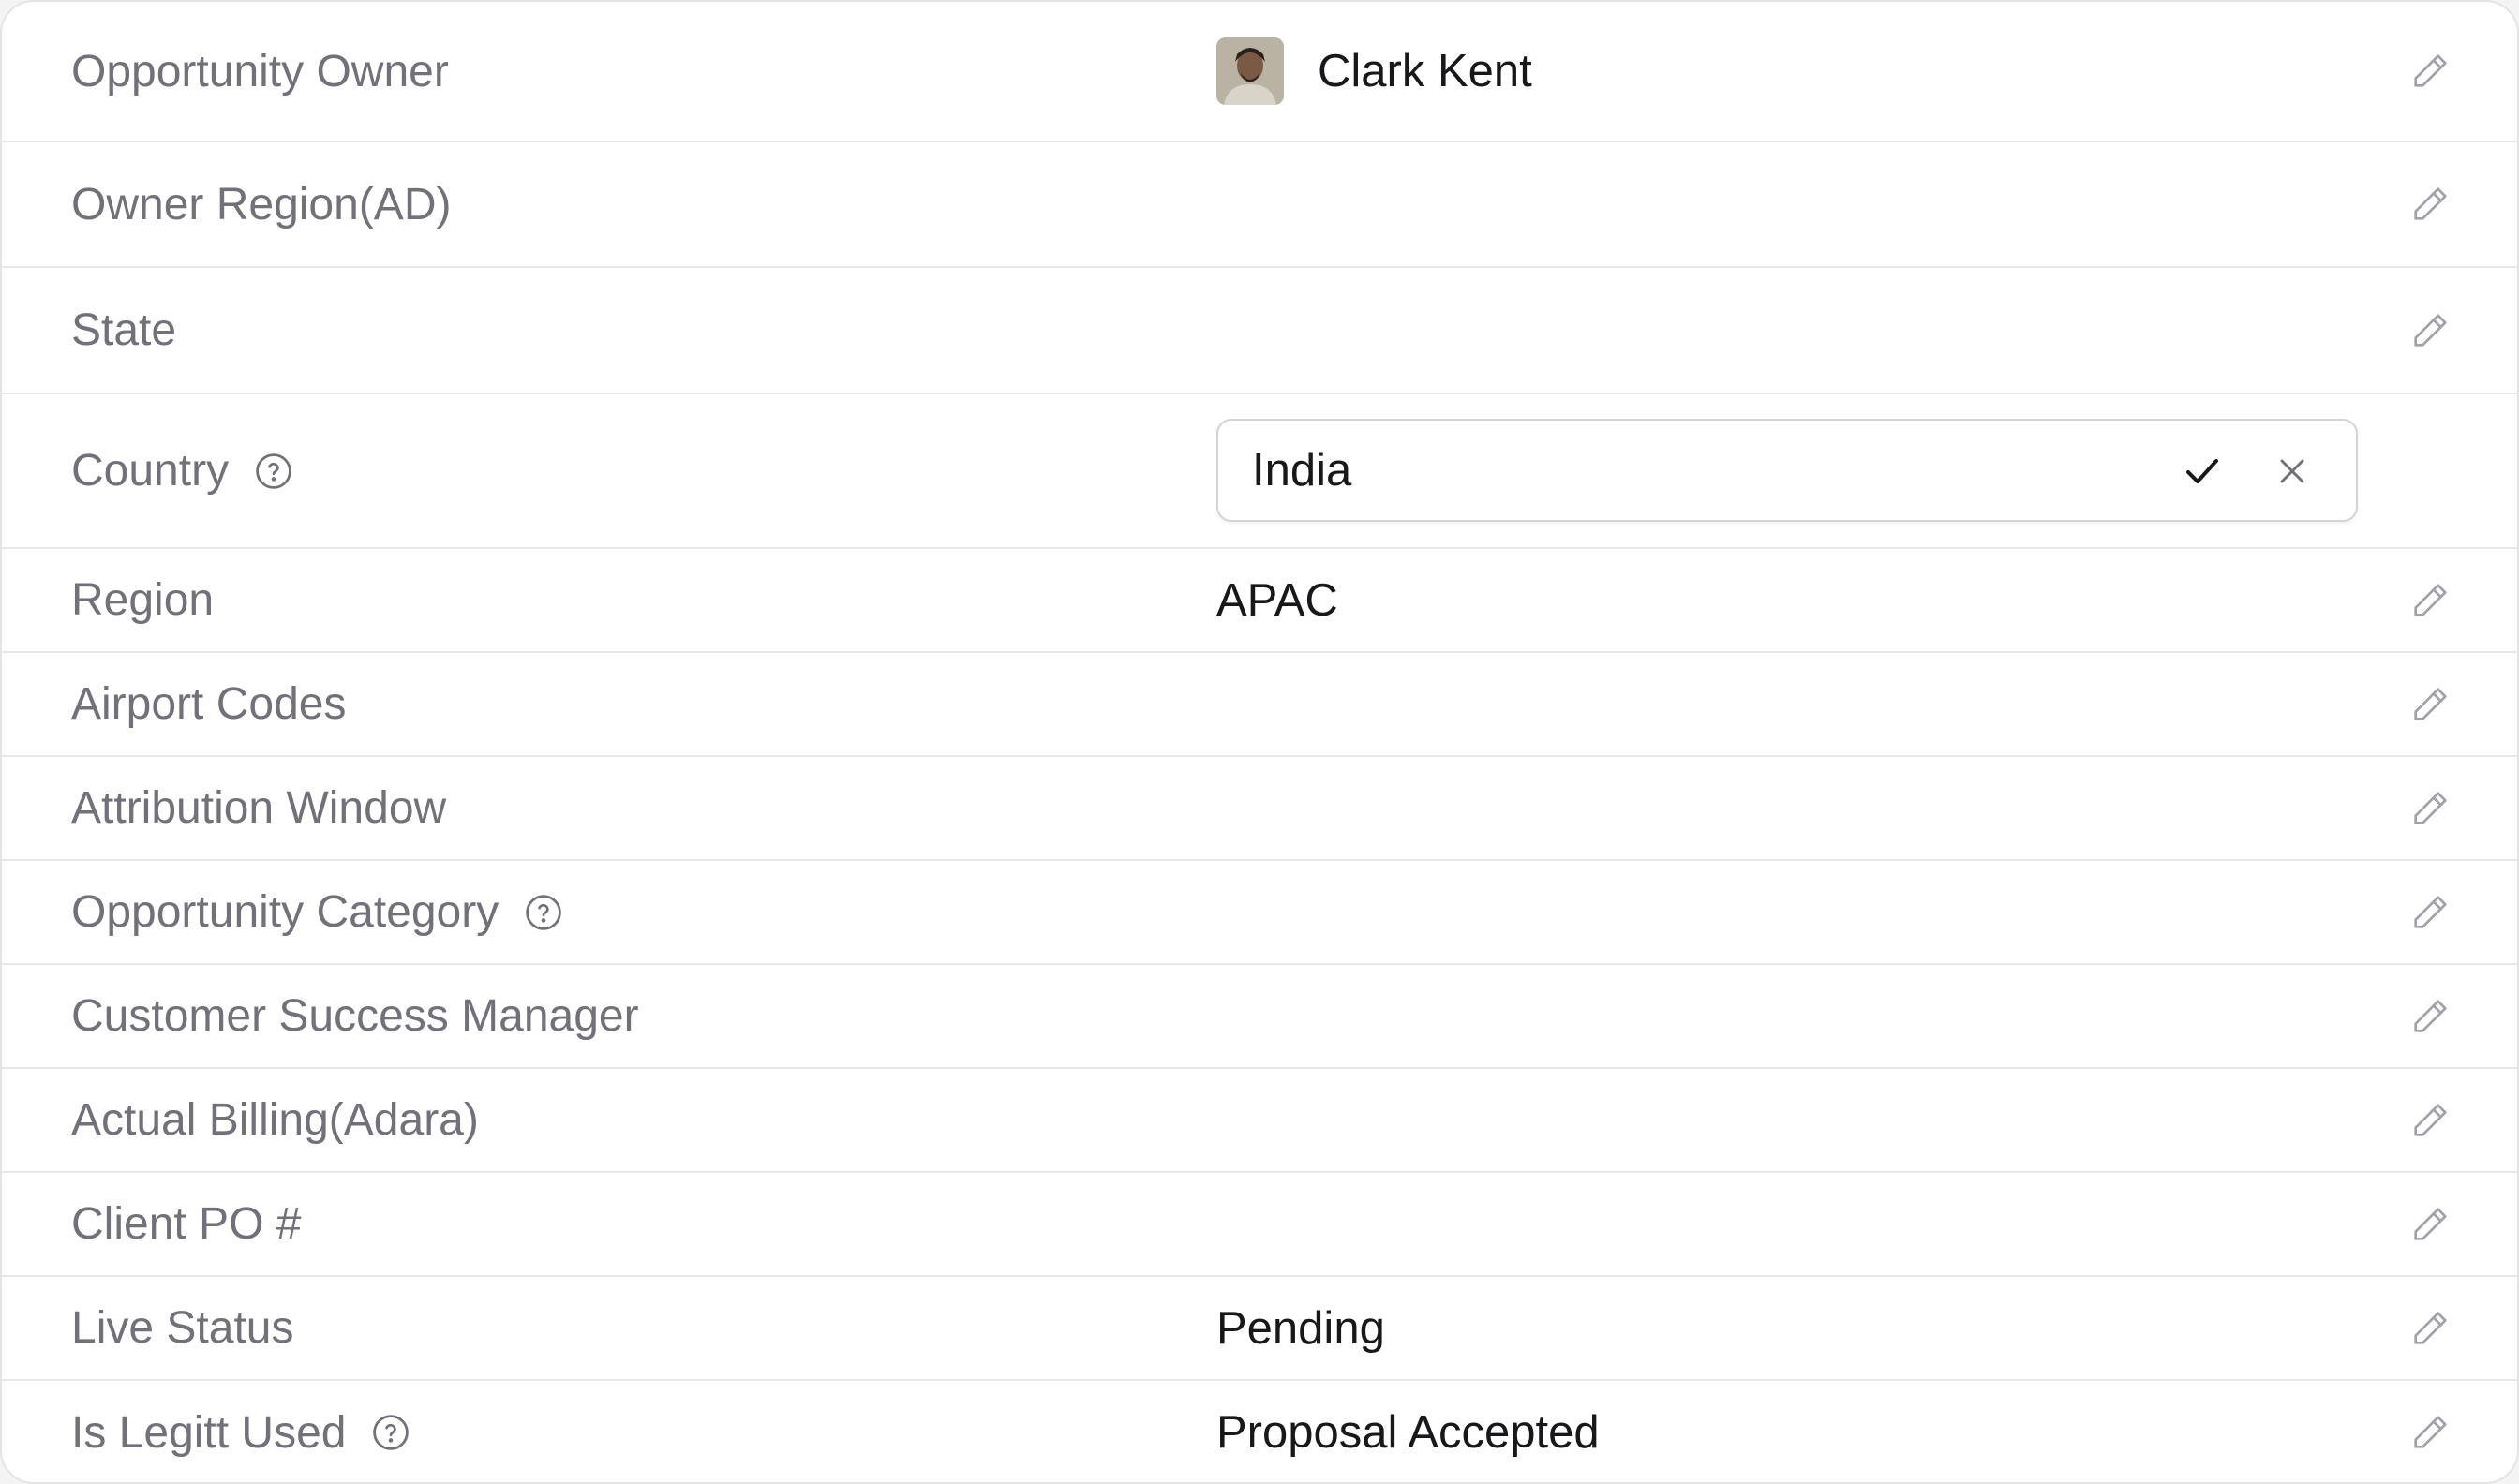 This screenshot has width=2519, height=1484. I want to click on field-label: Live Status, so click(182, 1328).